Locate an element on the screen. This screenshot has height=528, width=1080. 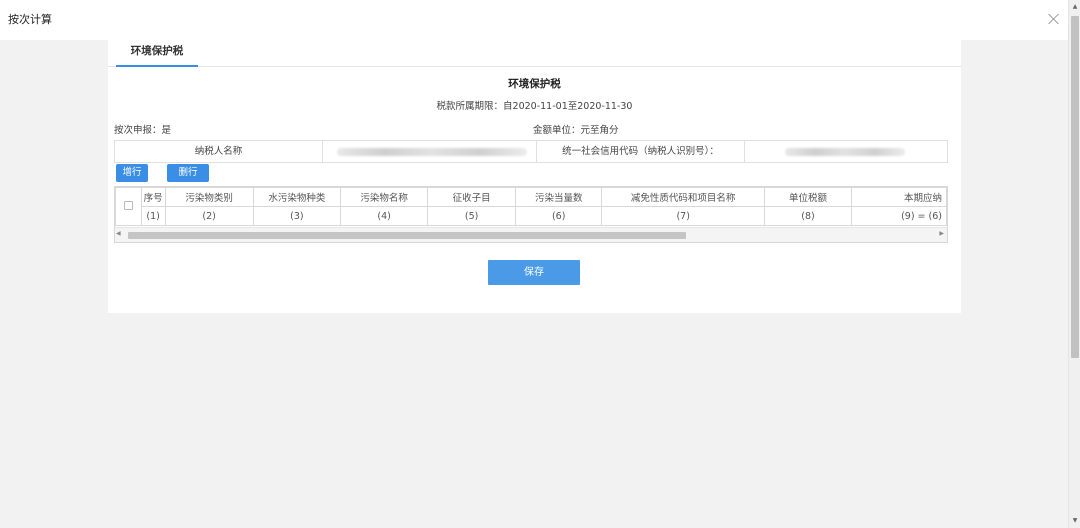
taxpayer-name-value is located at coordinates (430, 151).